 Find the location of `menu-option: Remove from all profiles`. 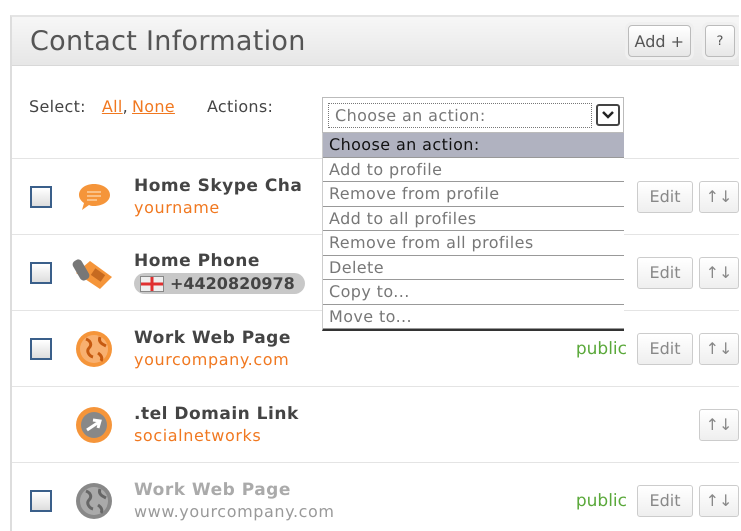

menu-option: Remove from all profiles is located at coordinates (473, 243).